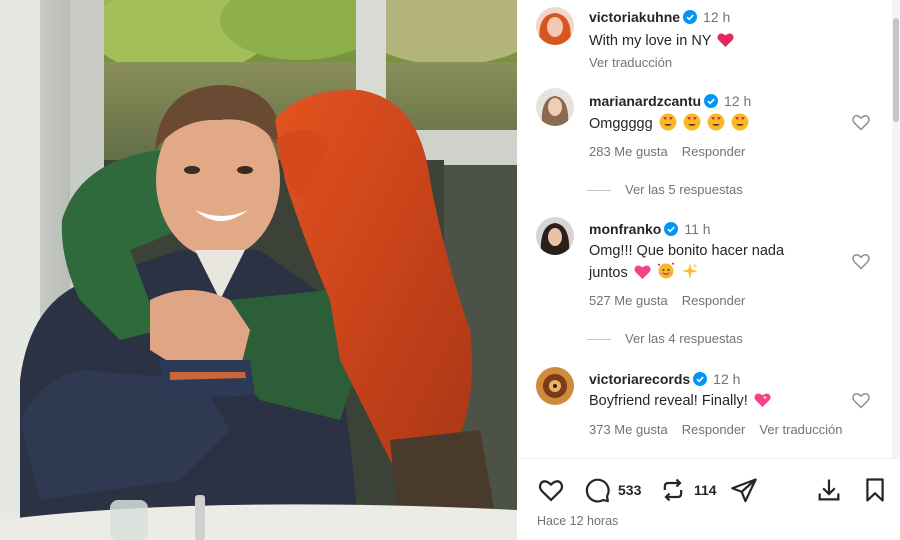  I want to click on comment-text: Omg!!! Que bonito hacer nada, so click(687, 251).